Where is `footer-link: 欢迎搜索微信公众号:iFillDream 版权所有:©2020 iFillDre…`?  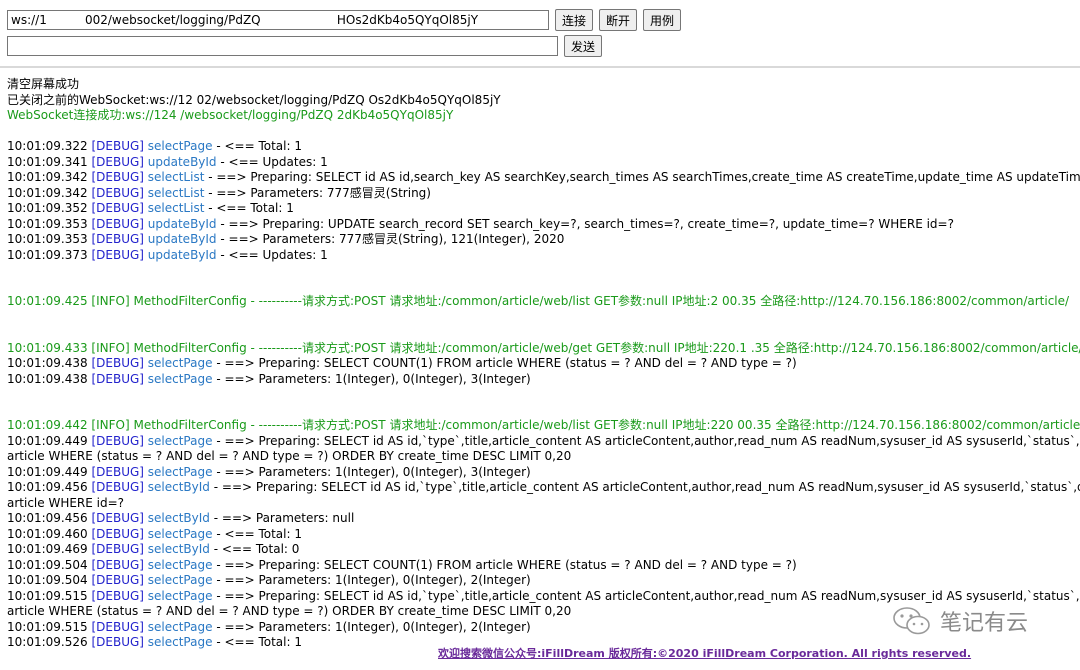
footer-link: 欢迎搜索微信公众号:iFillDream 版权所有:©2020 iFillDre… is located at coordinates (704, 653).